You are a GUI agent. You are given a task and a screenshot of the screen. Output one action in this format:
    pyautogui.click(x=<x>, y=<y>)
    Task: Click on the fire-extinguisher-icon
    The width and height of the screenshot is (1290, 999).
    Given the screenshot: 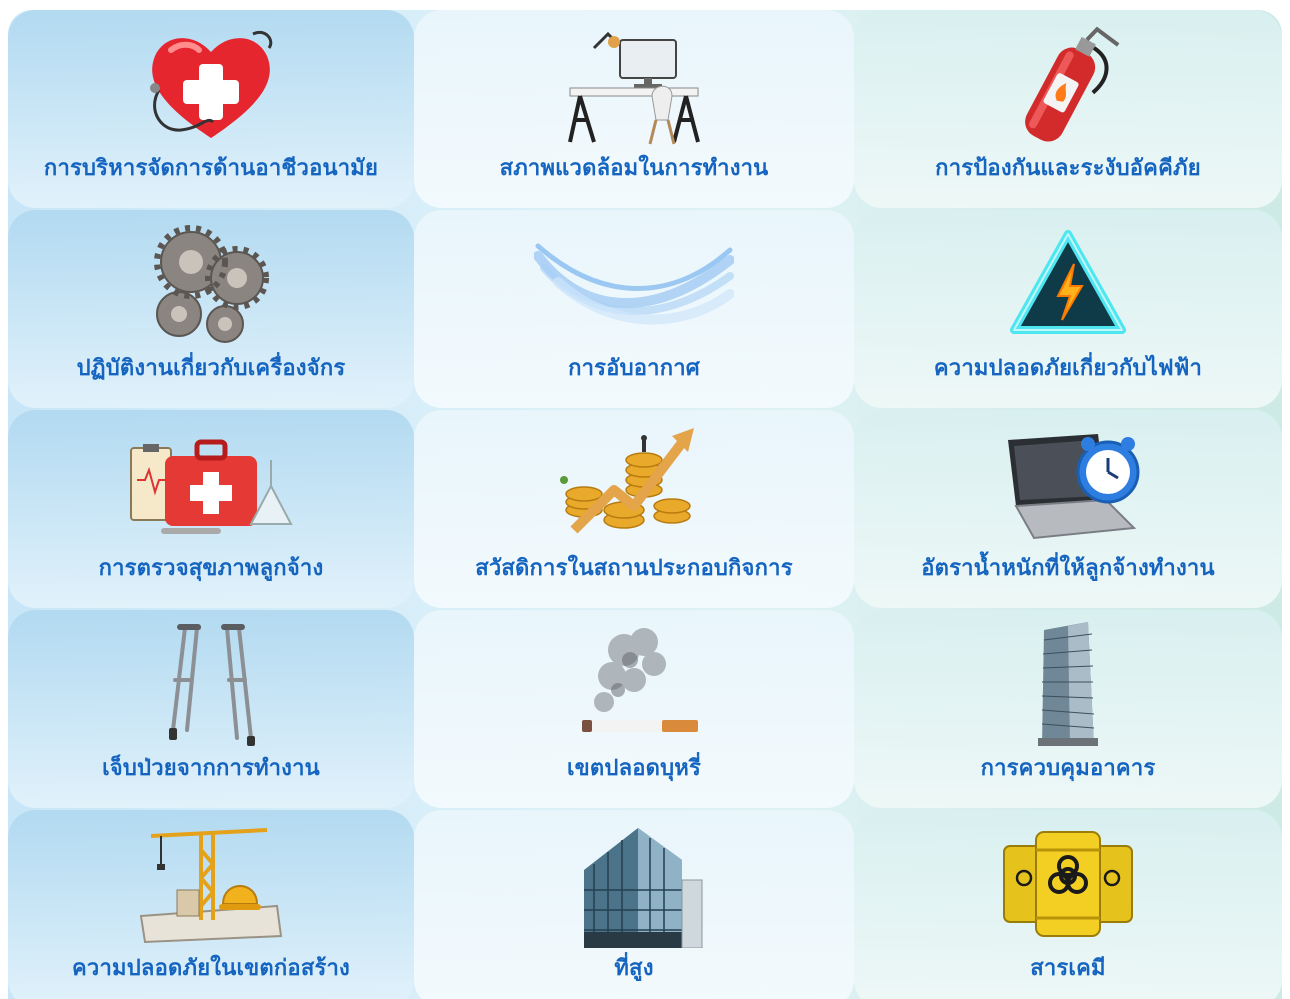 What is the action you would take?
    pyautogui.click(x=1068, y=84)
    